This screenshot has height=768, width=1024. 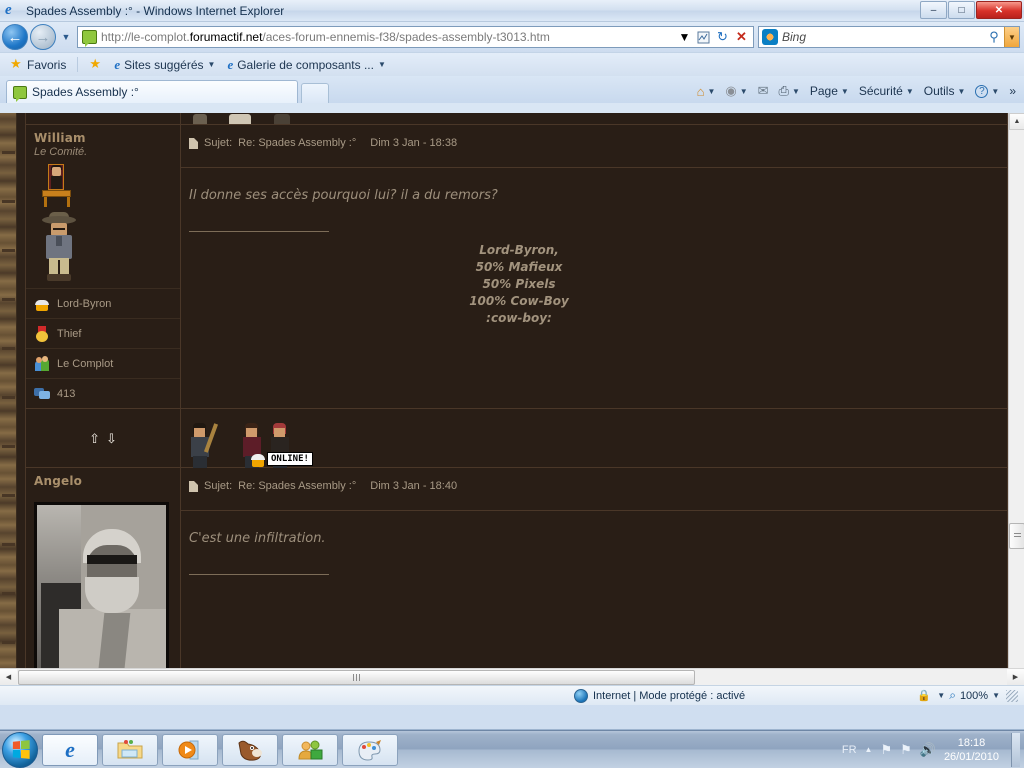 I want to click on zoom-level: 100%, so click(x=974, y=696).